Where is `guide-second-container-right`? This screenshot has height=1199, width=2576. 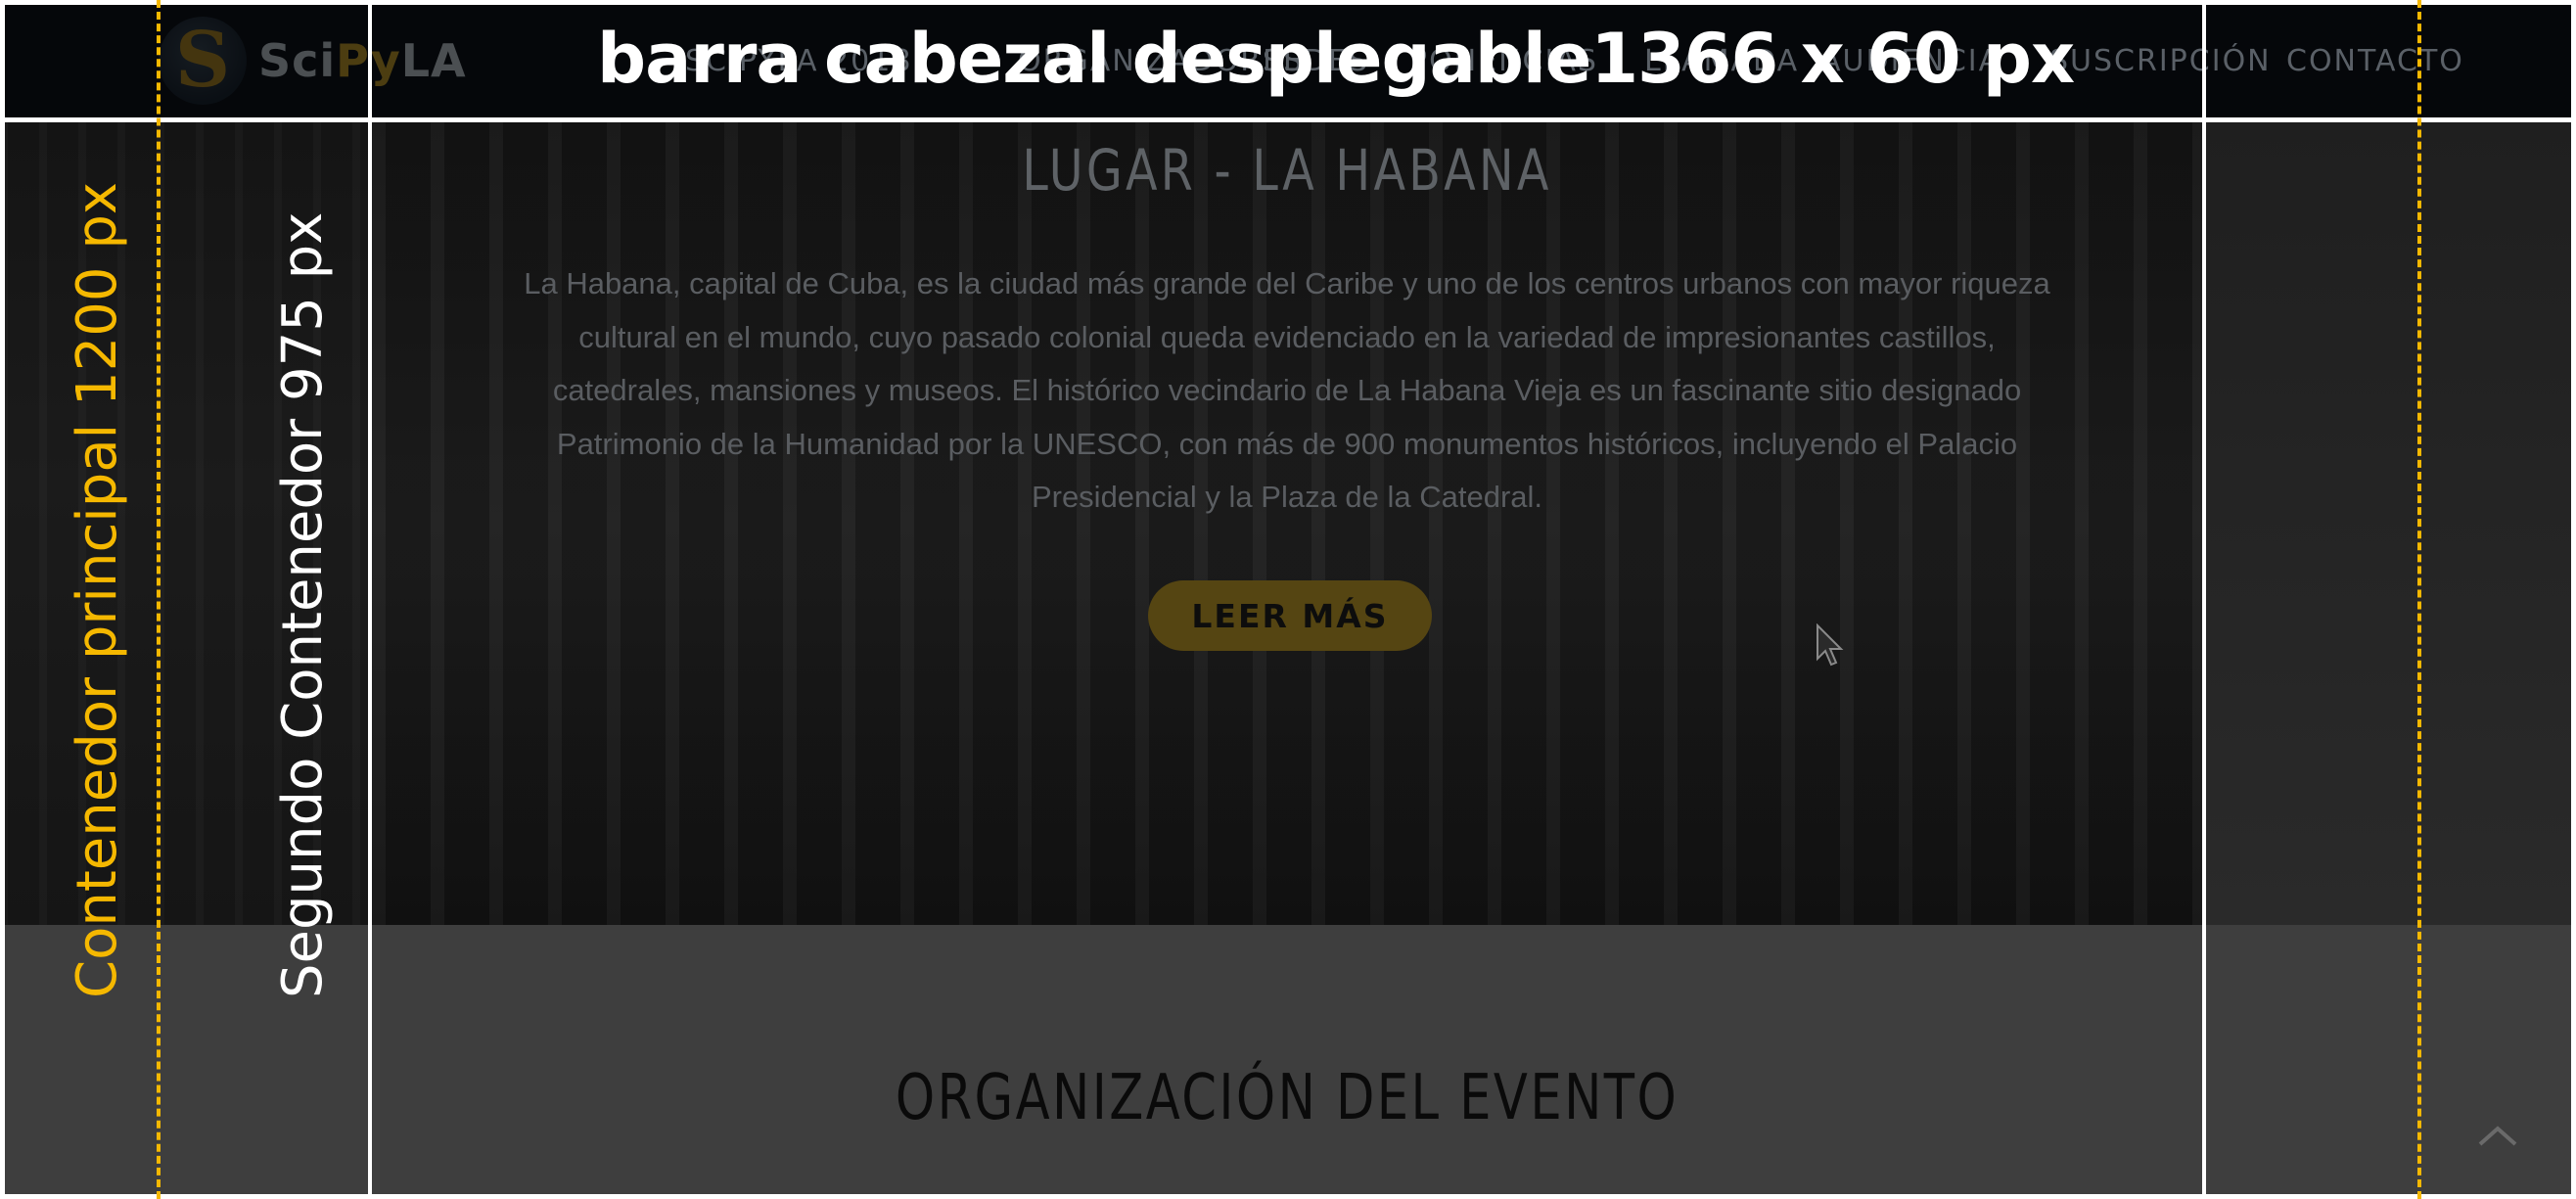
guide-second-container-right is located at coordinates (2204, 599).